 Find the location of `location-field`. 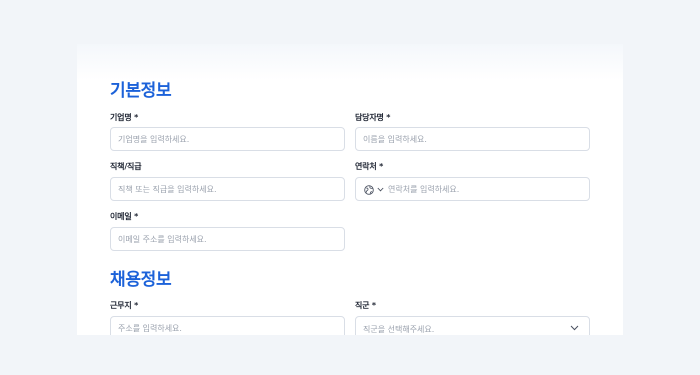

location-field is located at coordinates (227, 325).